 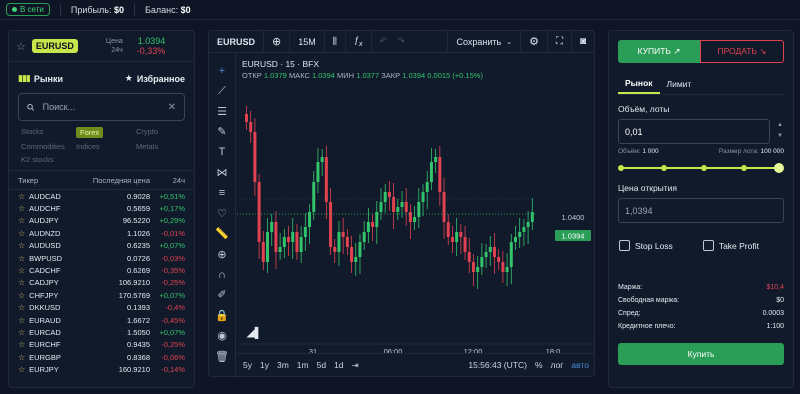 What do you see at coordinates (779, 168) in the screenshot?
I see `slider-handle` at bounding box center [779, 168].